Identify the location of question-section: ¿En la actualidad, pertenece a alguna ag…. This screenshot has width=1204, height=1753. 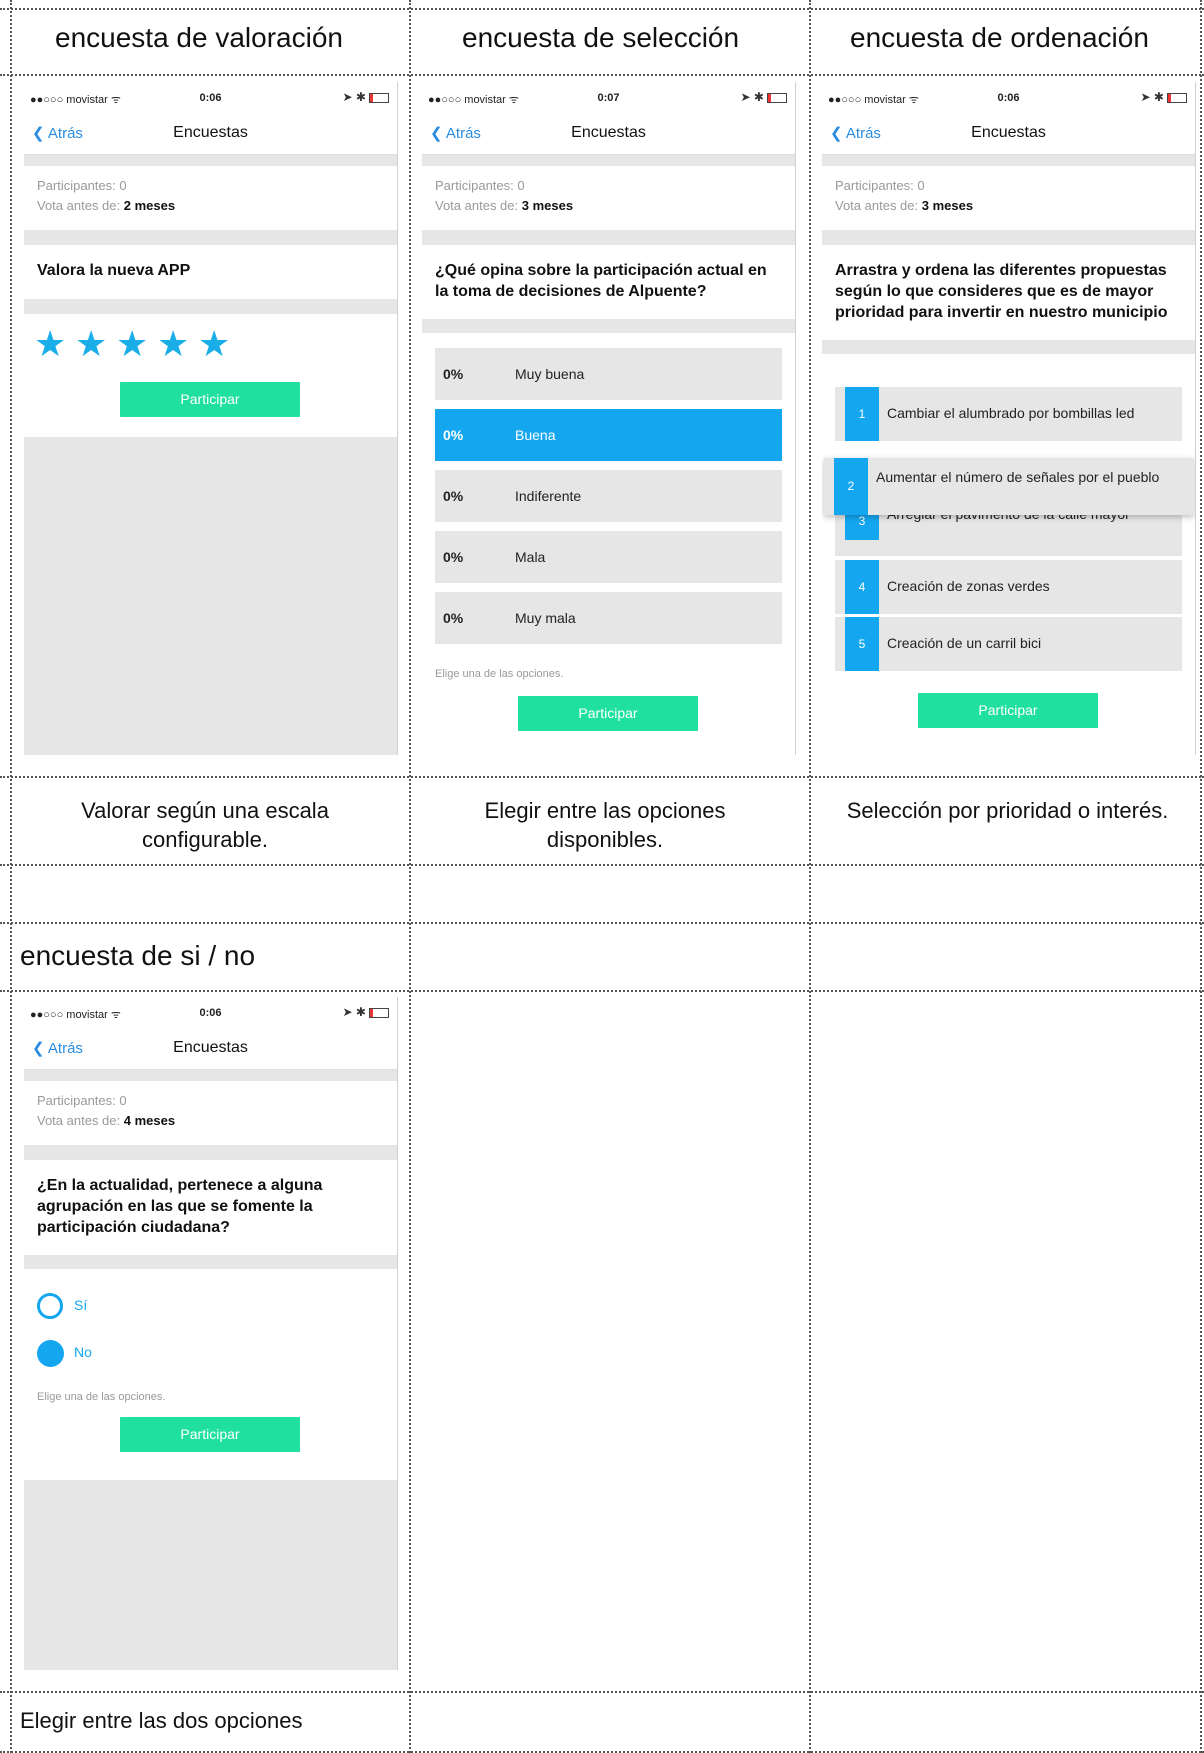
(210, 1207).